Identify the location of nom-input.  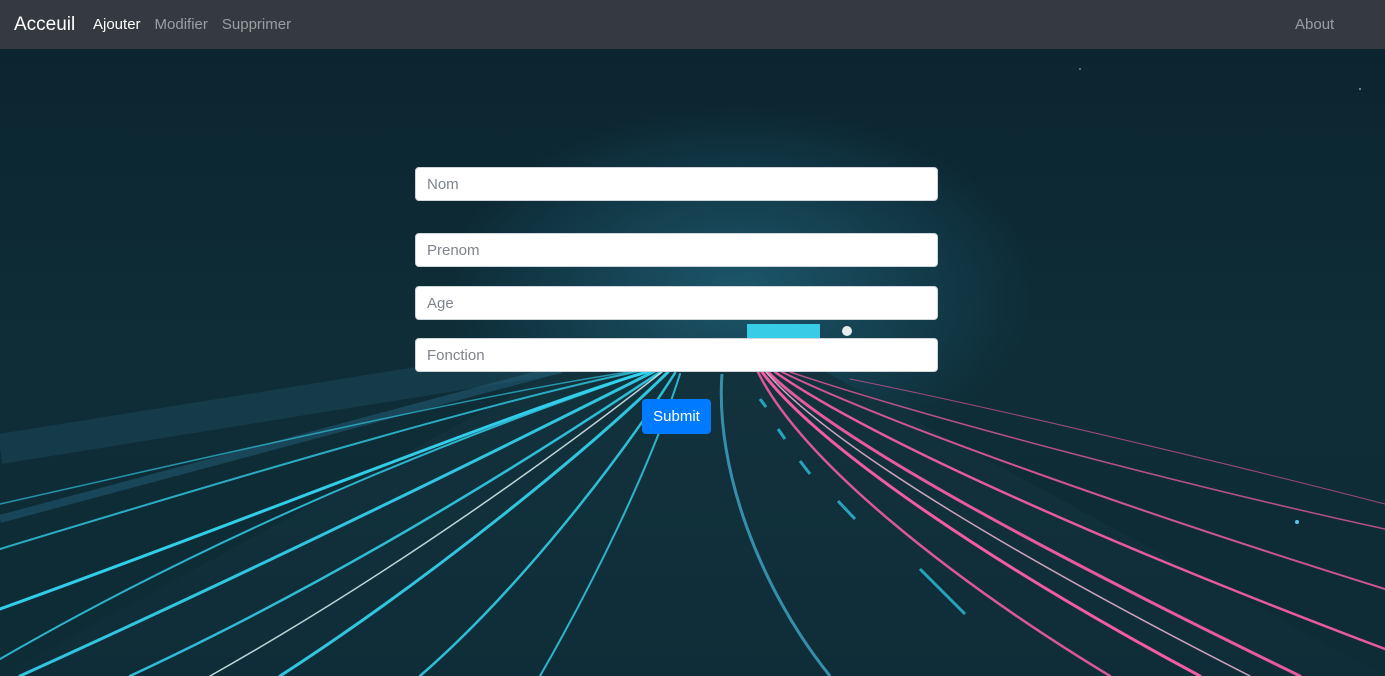
(676, 184).